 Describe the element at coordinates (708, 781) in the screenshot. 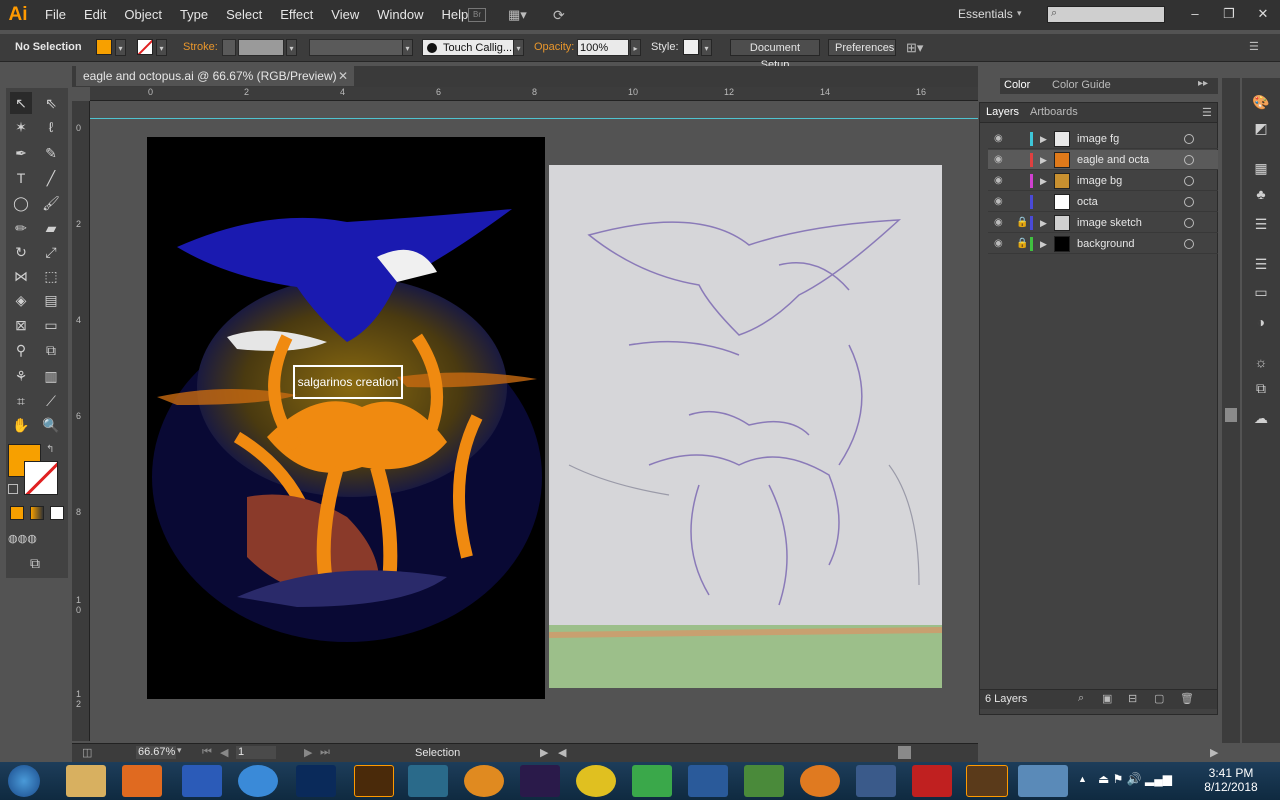

I see `visual-studio-icon` at that location.